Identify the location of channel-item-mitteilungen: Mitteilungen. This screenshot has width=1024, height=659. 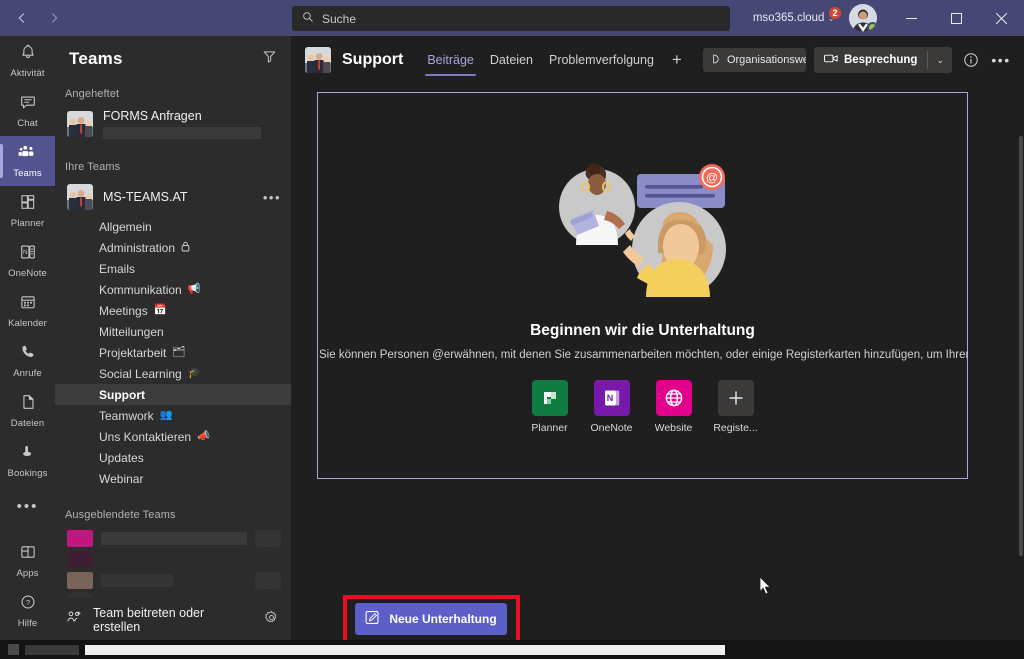
(173, 331).